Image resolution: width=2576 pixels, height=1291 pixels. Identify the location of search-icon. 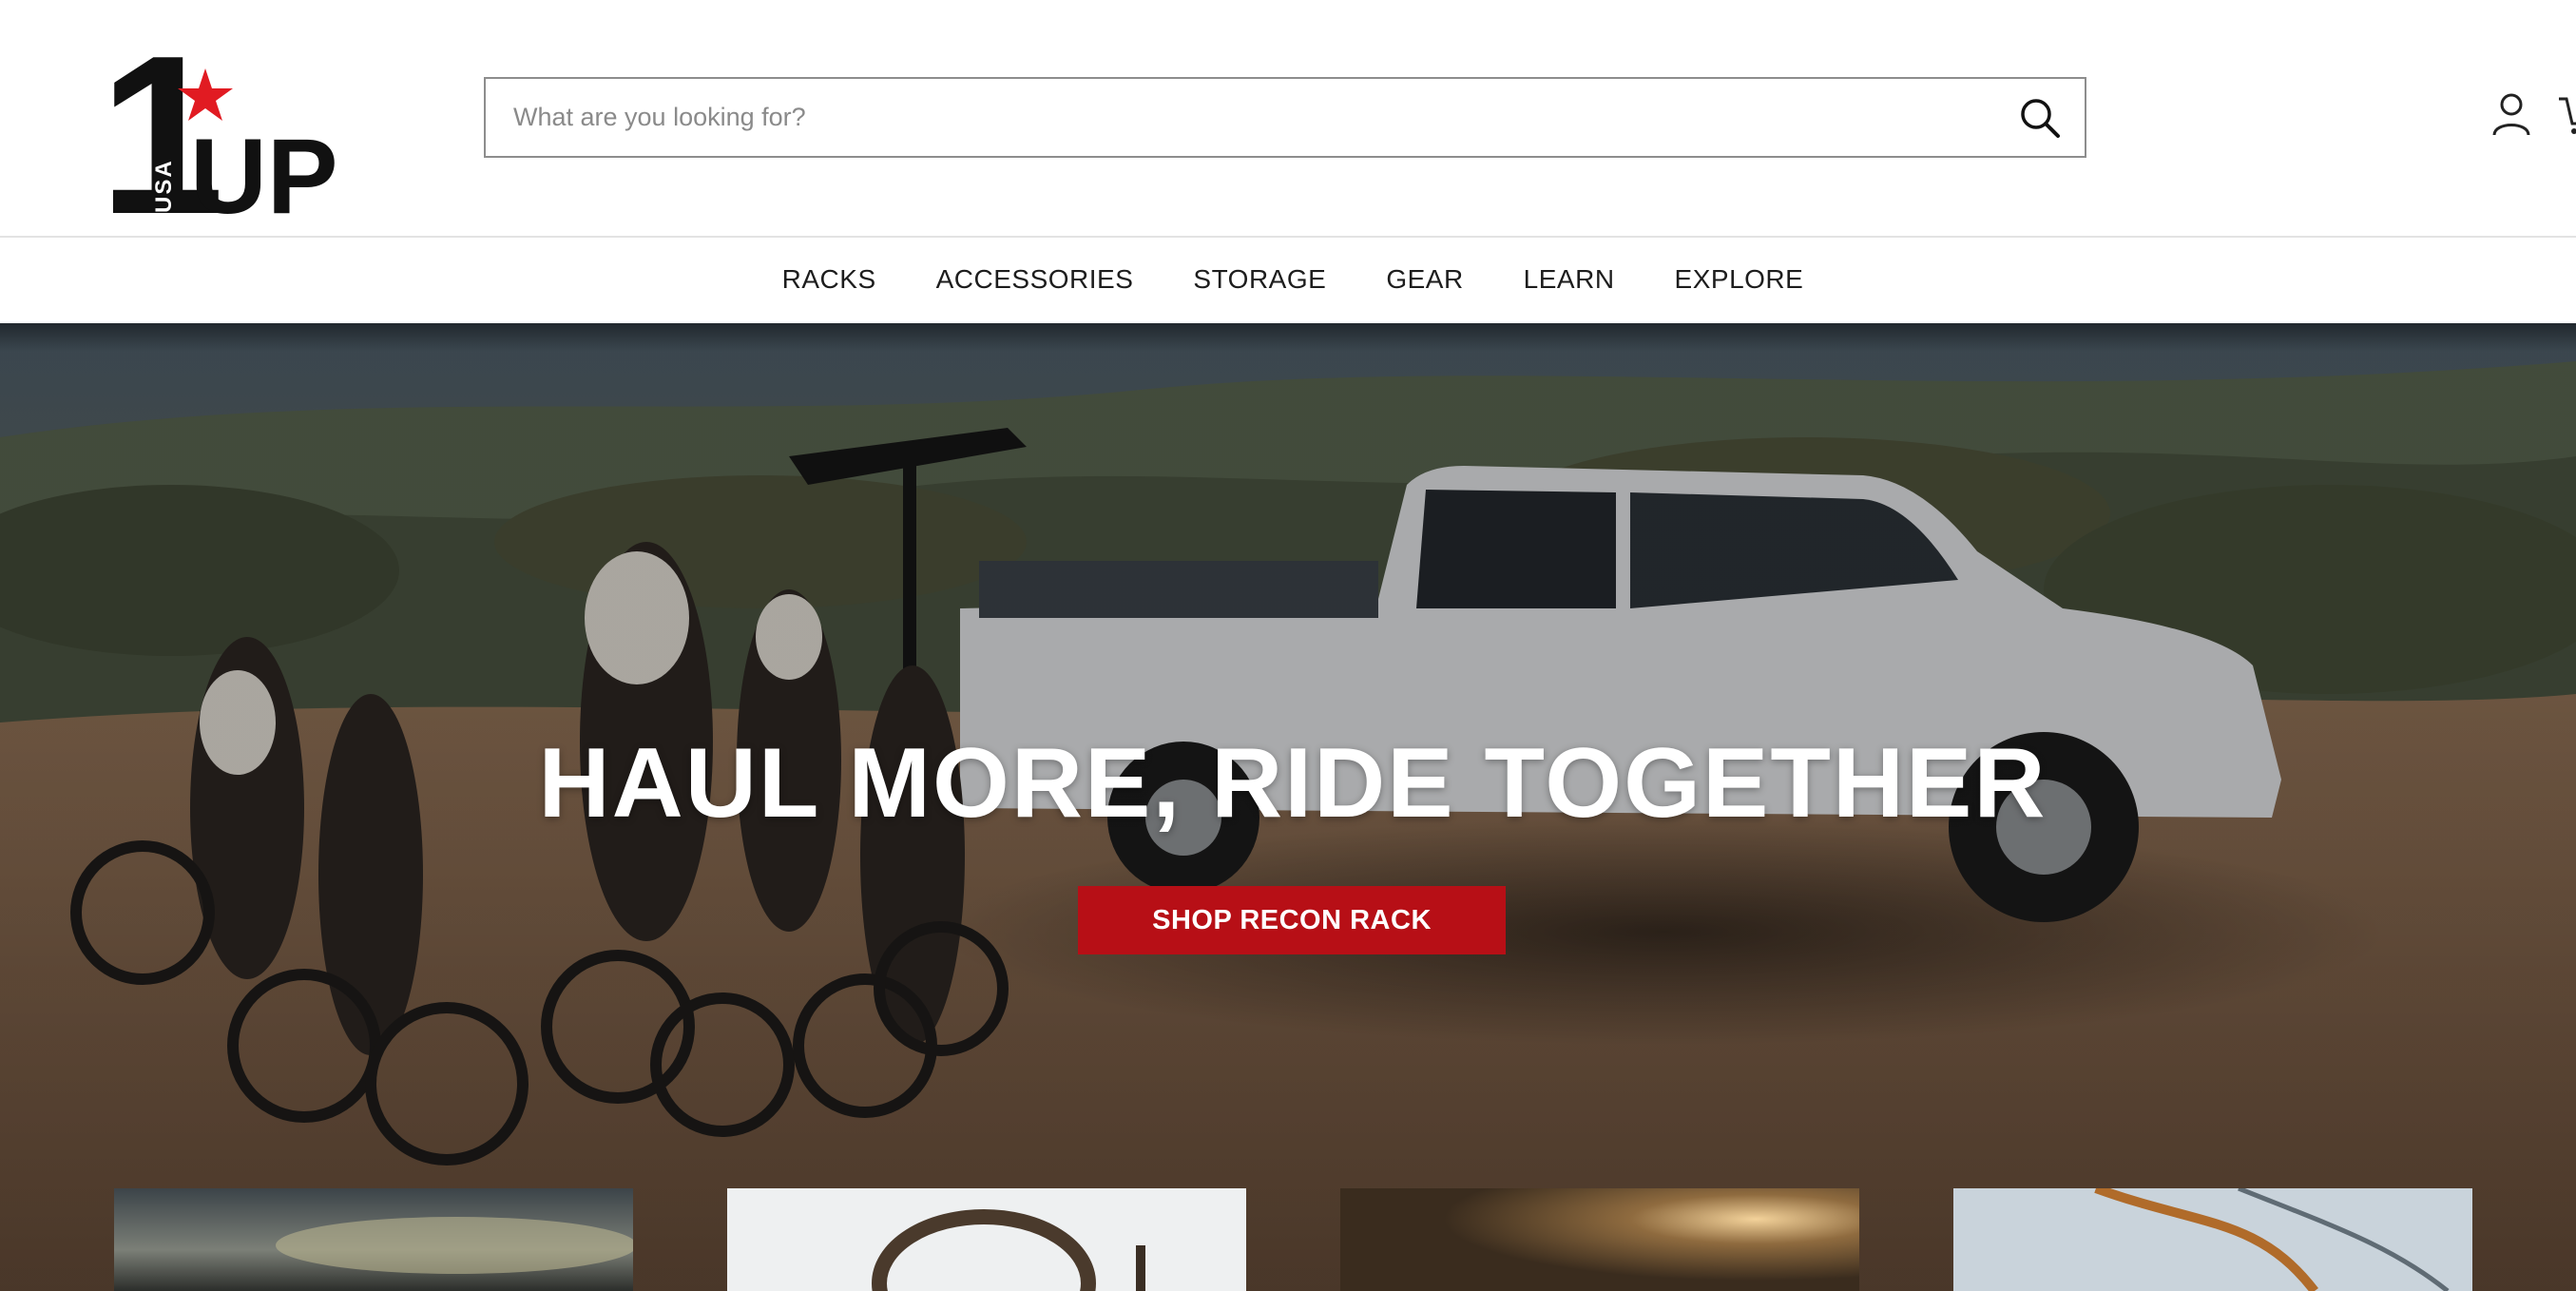
(2040, 118).